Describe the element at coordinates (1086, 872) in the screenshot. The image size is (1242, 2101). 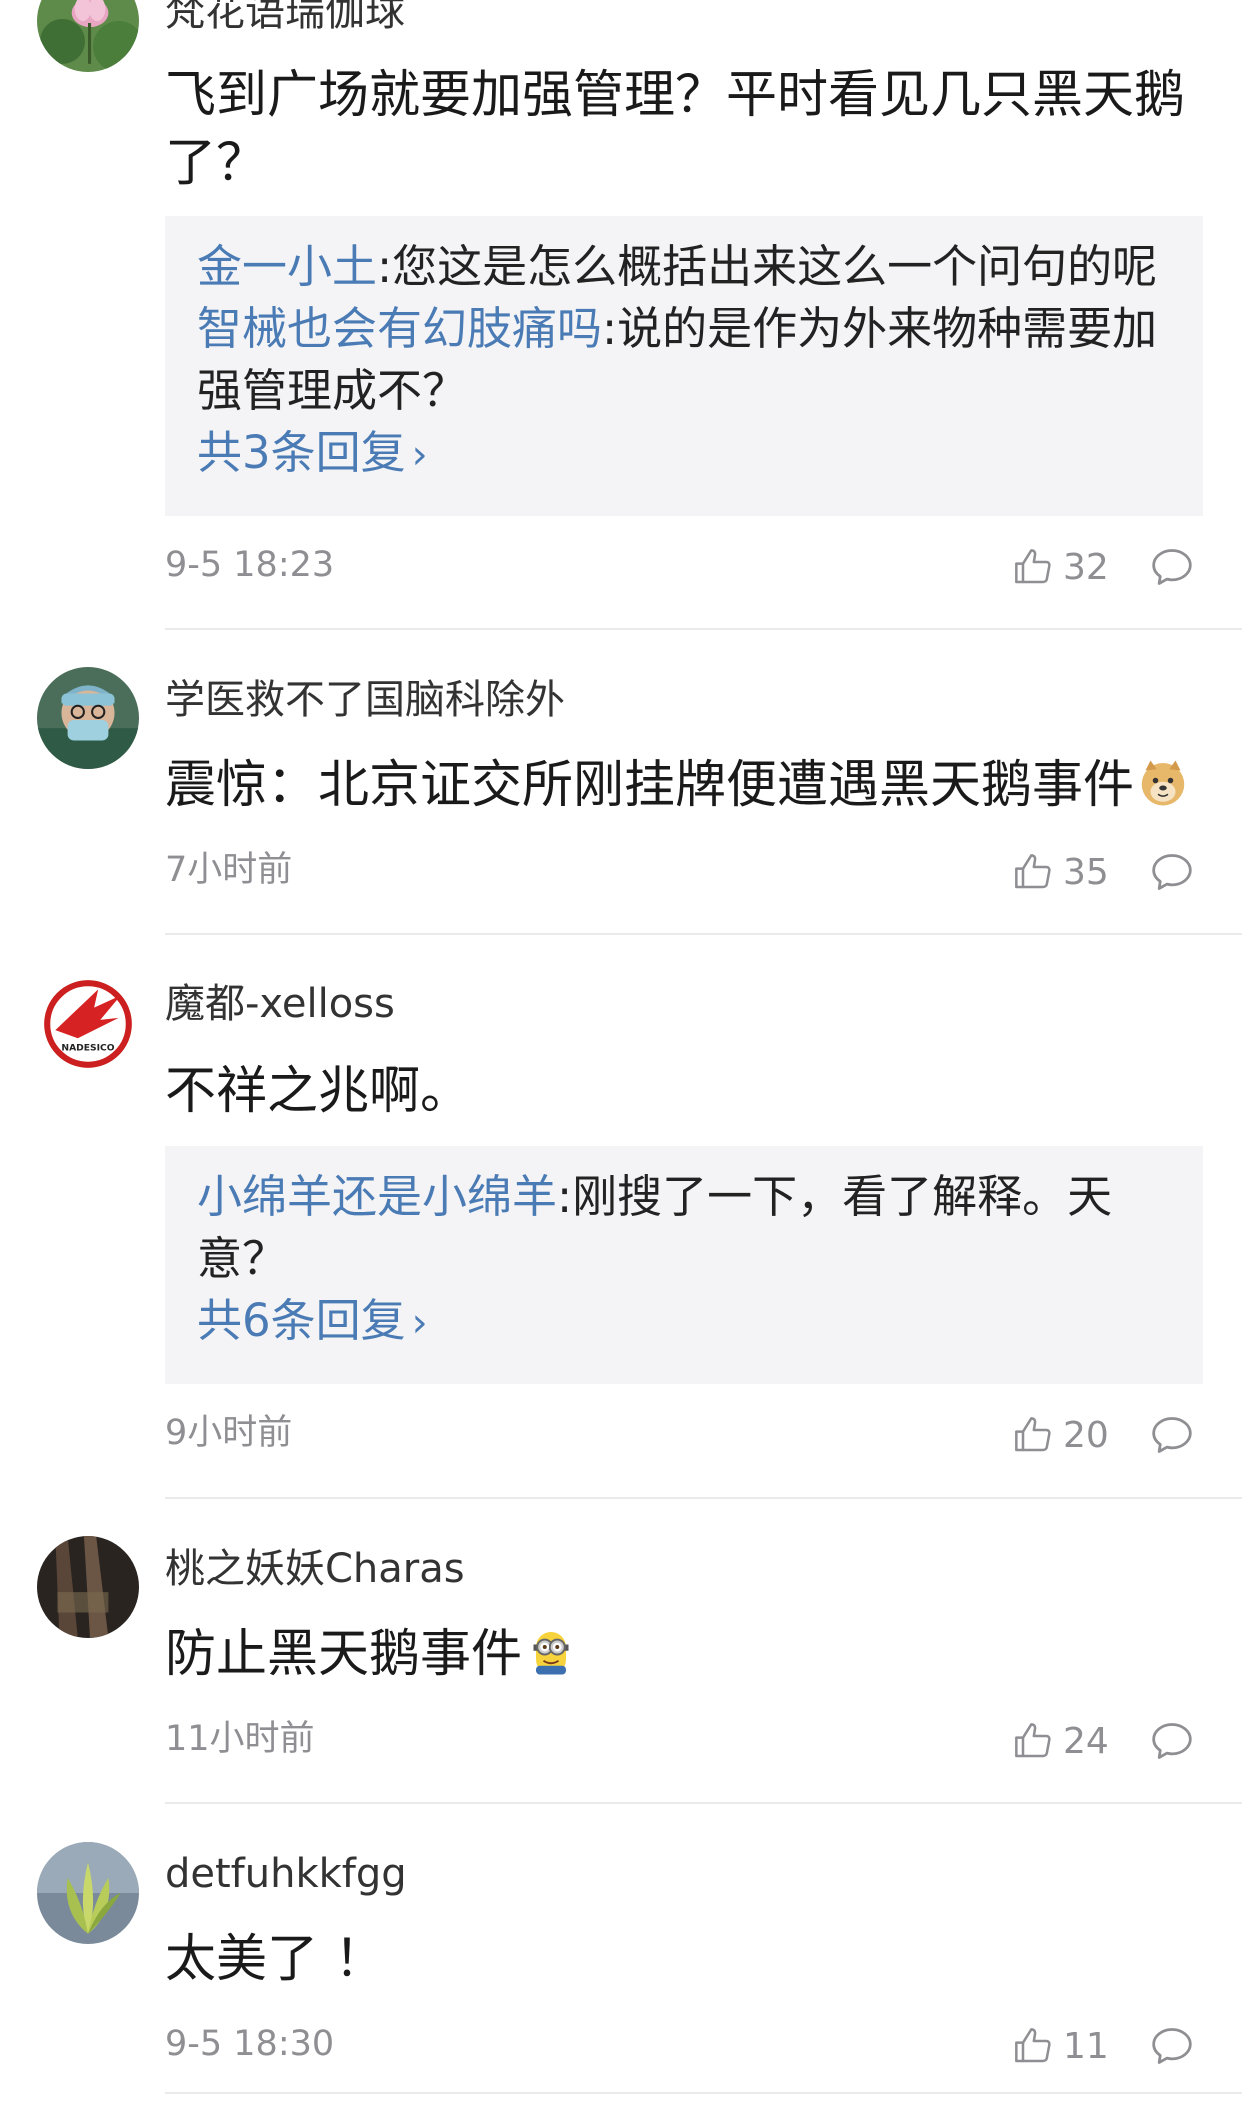
I see `like-count: 35` at that location.